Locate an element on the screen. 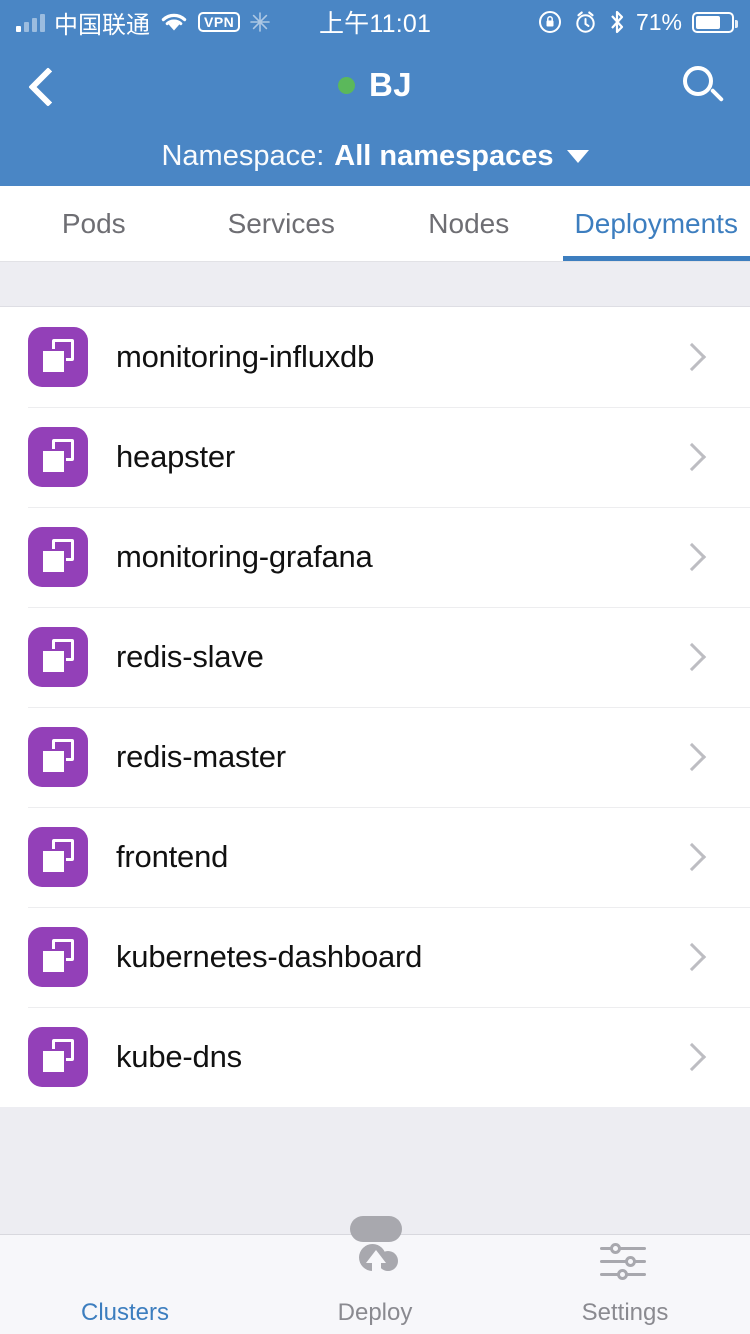  navigation-top-row: BJ is located at coordinates (375, 85).